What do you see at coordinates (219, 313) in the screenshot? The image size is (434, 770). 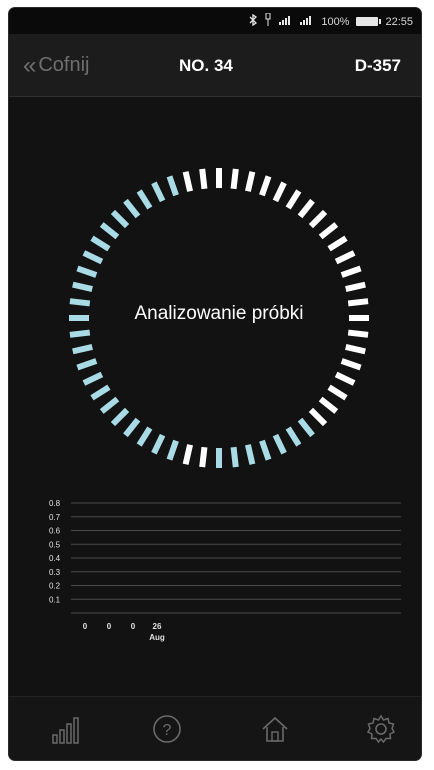 I see `analysis-status-label: Analizowanie próbki` at bounding box center [219, 313].